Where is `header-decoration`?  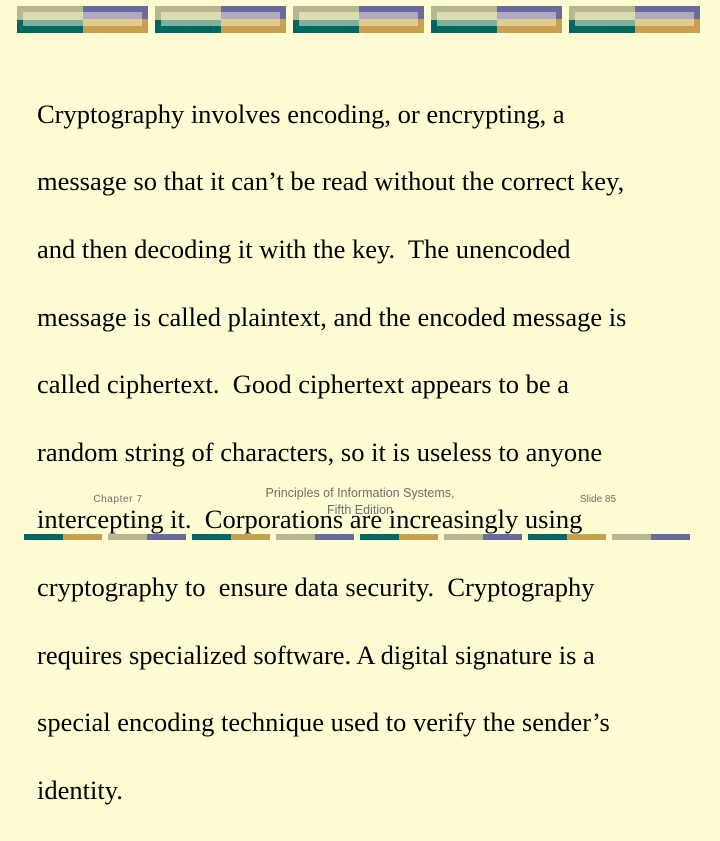
header-decoration is located at coordinates (360, 20).